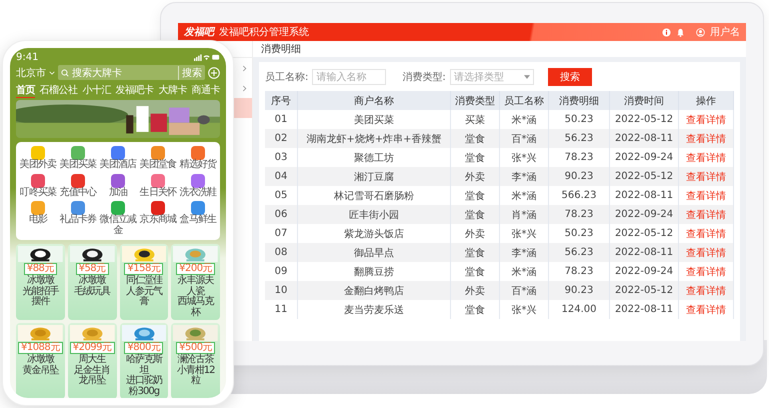 This screenshot has height=408, width=769. Describe the element at coordinates (92, 376) in the screenshot. I see `product-name: 足金生肖龙吊坠` at that location.